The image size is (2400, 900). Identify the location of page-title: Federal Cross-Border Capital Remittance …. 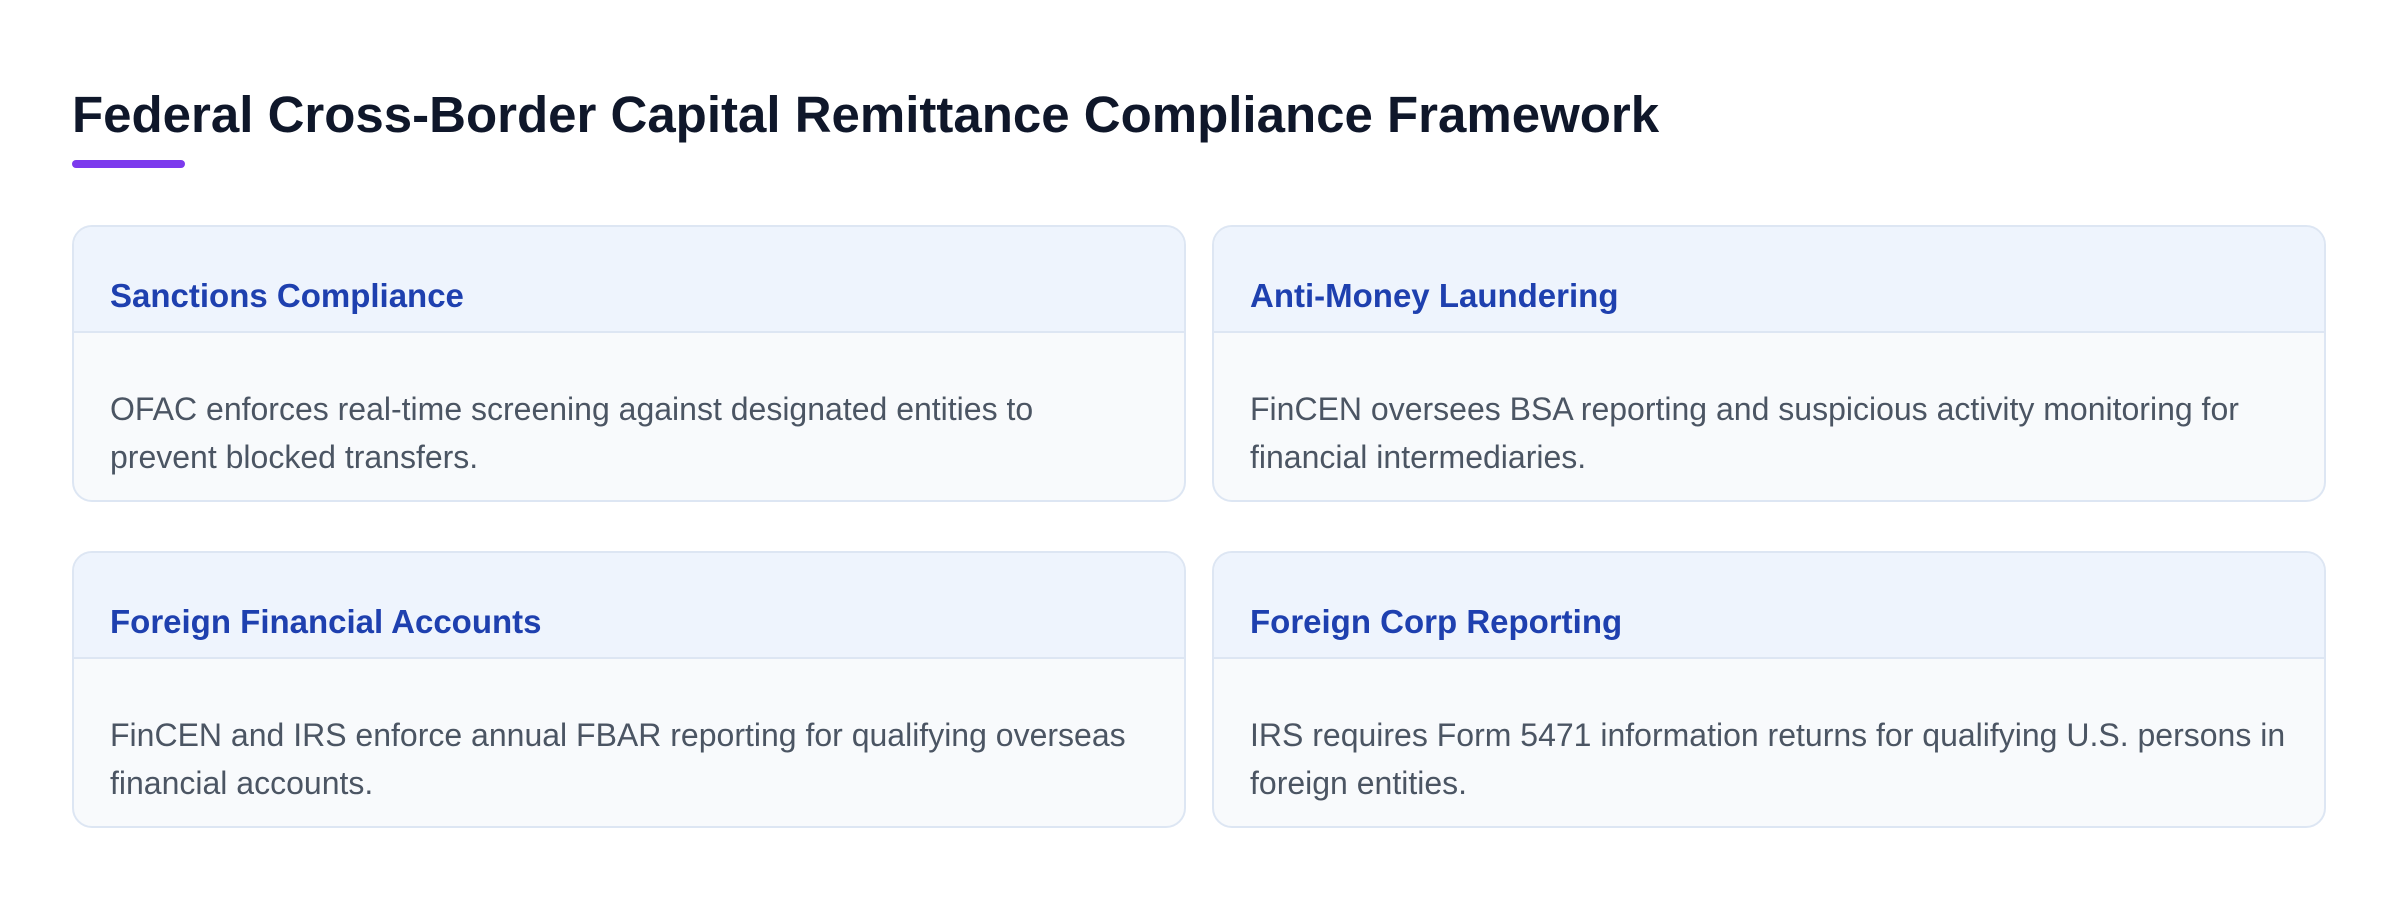
(866, 114).